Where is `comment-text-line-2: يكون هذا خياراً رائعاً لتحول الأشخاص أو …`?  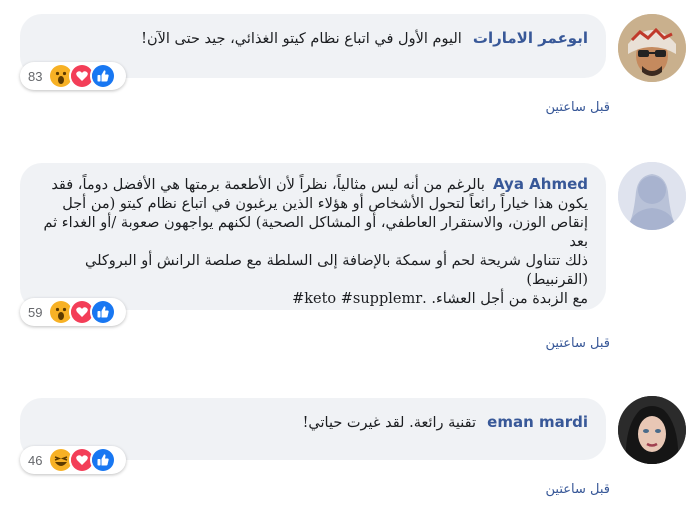 comment-text-line-2: يكون هذا خياراً رائعاً لتحول الأشخاص أو … is located at coordinates (325, 204).